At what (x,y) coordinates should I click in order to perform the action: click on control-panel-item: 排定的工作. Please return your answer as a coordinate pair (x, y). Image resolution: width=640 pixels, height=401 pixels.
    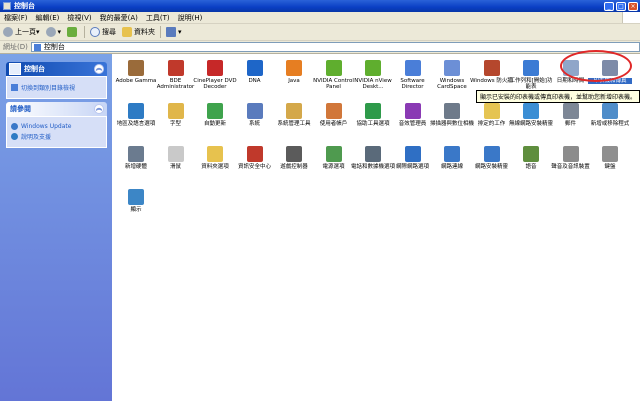
    Looking at the image, I should click on (492, 115).